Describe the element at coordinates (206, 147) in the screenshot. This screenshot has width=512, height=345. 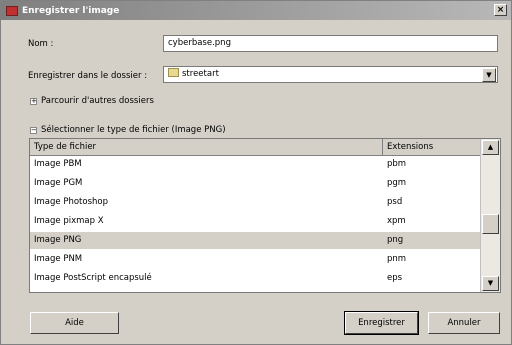
I see `column-header-type: Type de fichier` at that location.